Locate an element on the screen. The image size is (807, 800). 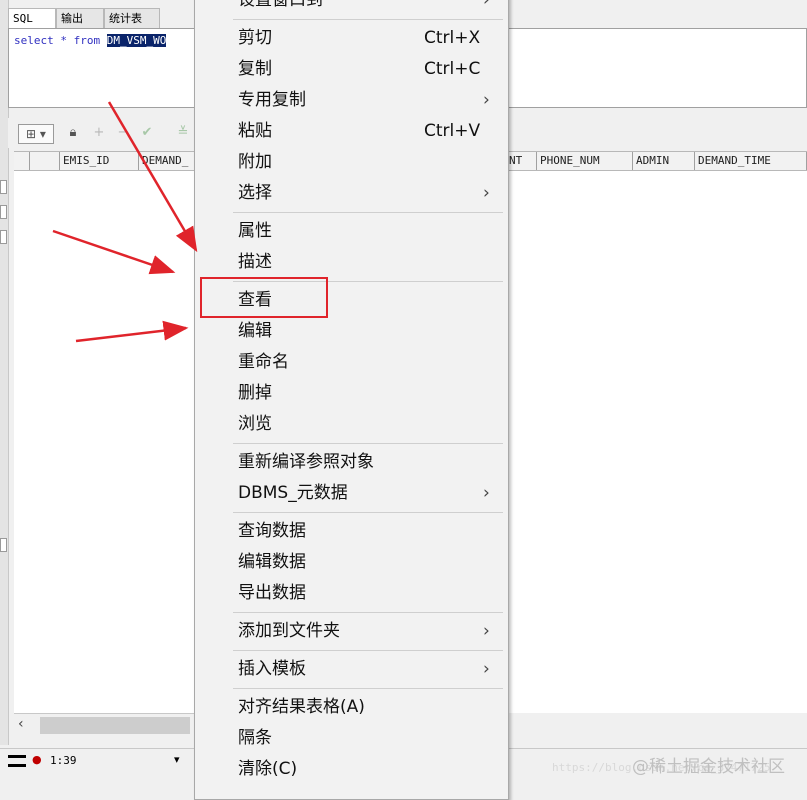
arrow-down-right is located at coordinates (152, 177).